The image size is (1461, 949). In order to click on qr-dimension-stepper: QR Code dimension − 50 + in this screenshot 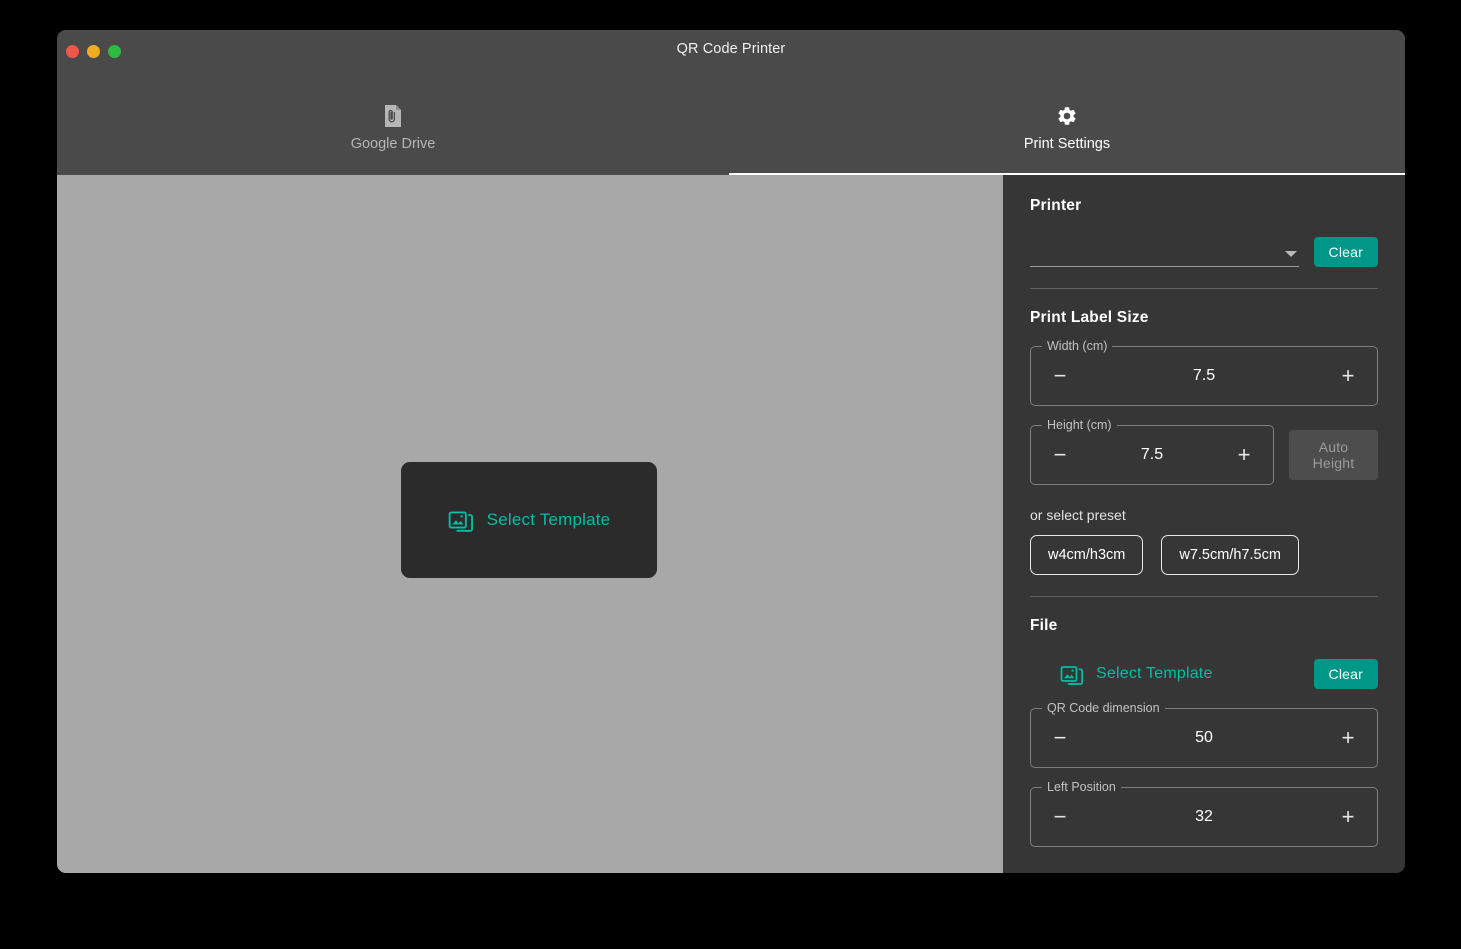, I will do `click(1204, 734)`.